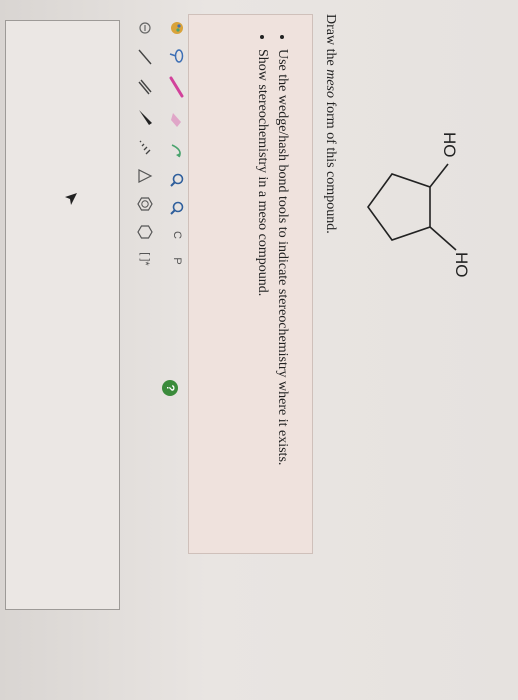 This screenshot has height=700, width=518. I want to click on zoom-out-icon, so click(177, 208).